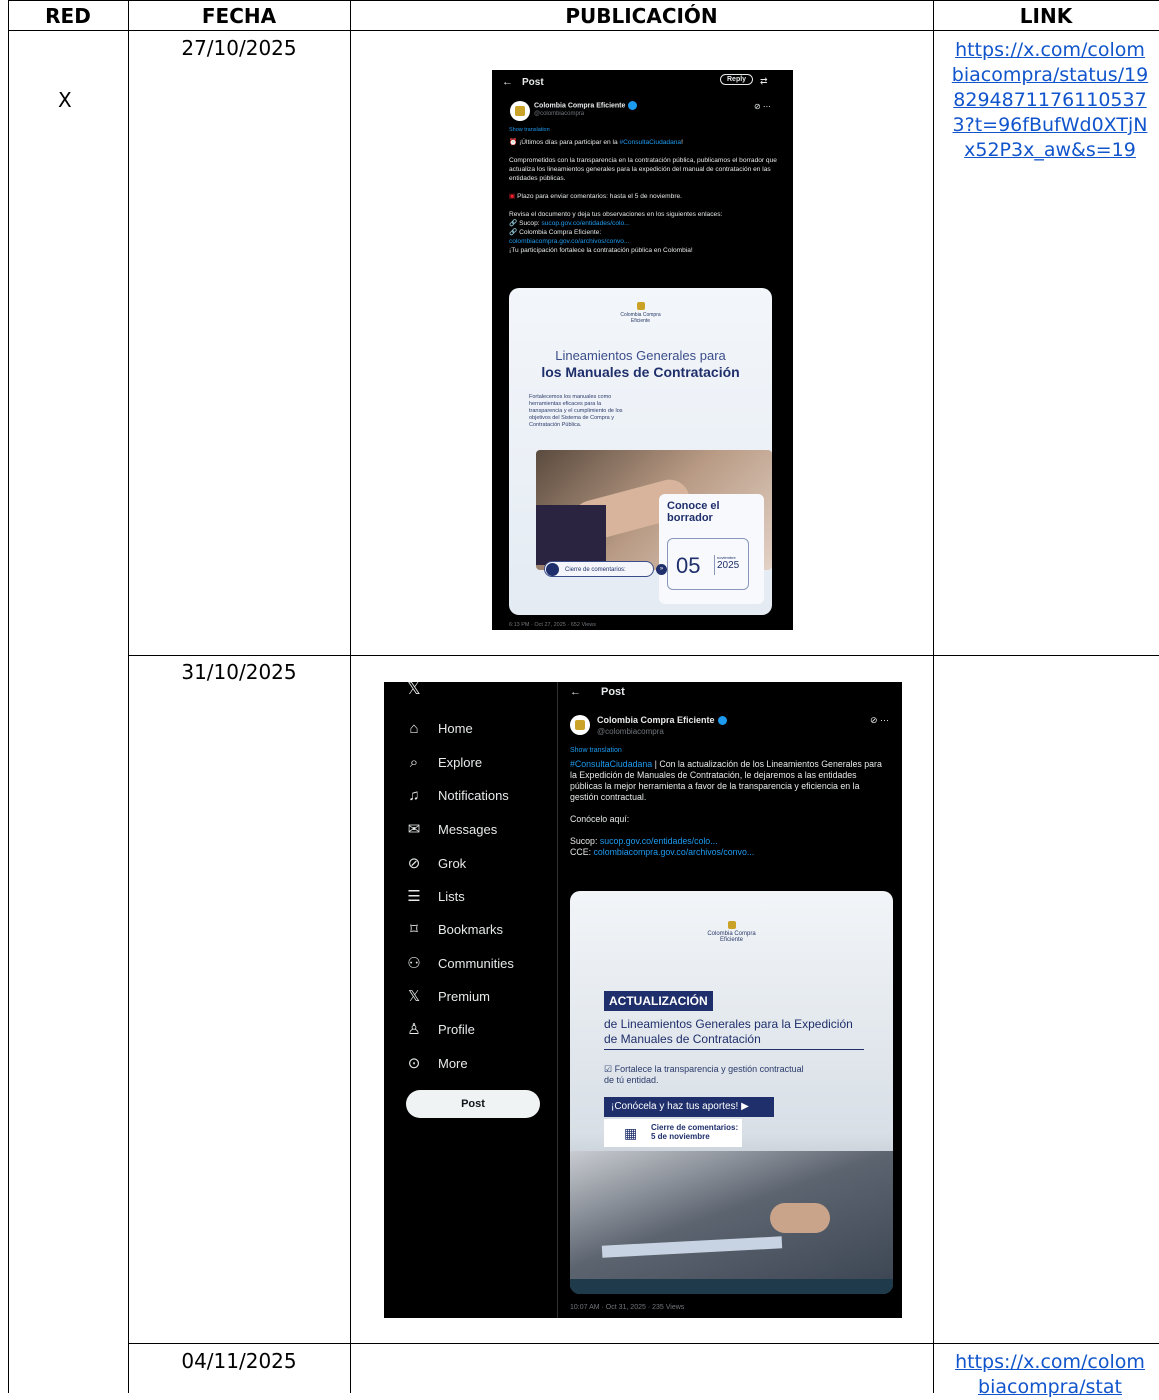  I want to click on cierre-pill: Cierre de comentarios:, so click(599, 569).